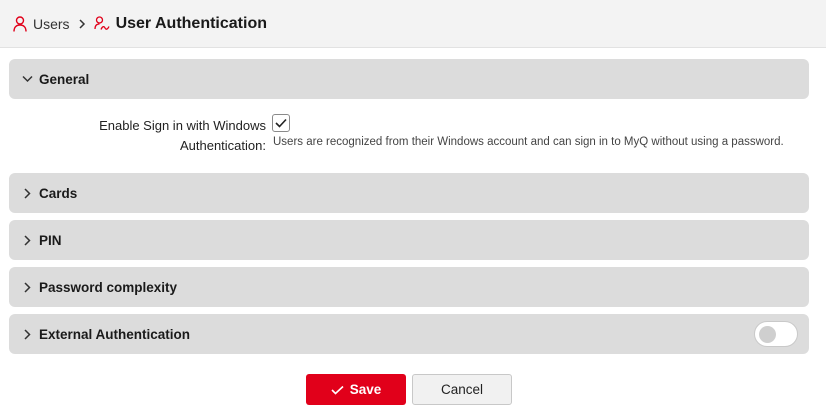 This screenshot has width=826, height=418. Describe the element at coordinates (409, 193) in the screenshot. I see `section-cards-header: Cards` at that location.